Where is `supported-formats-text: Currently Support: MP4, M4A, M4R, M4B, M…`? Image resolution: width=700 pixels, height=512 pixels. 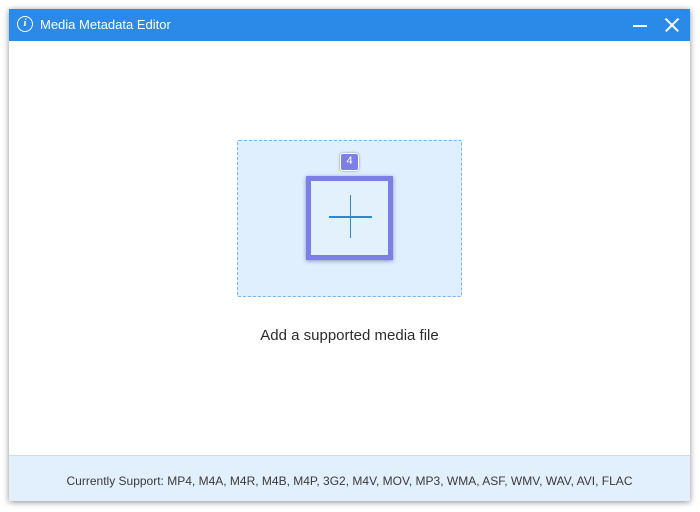
supported-formats-text: Currently Support: MP4, M4A, M4R, M4B, M… is located at coordinates (349, 481).